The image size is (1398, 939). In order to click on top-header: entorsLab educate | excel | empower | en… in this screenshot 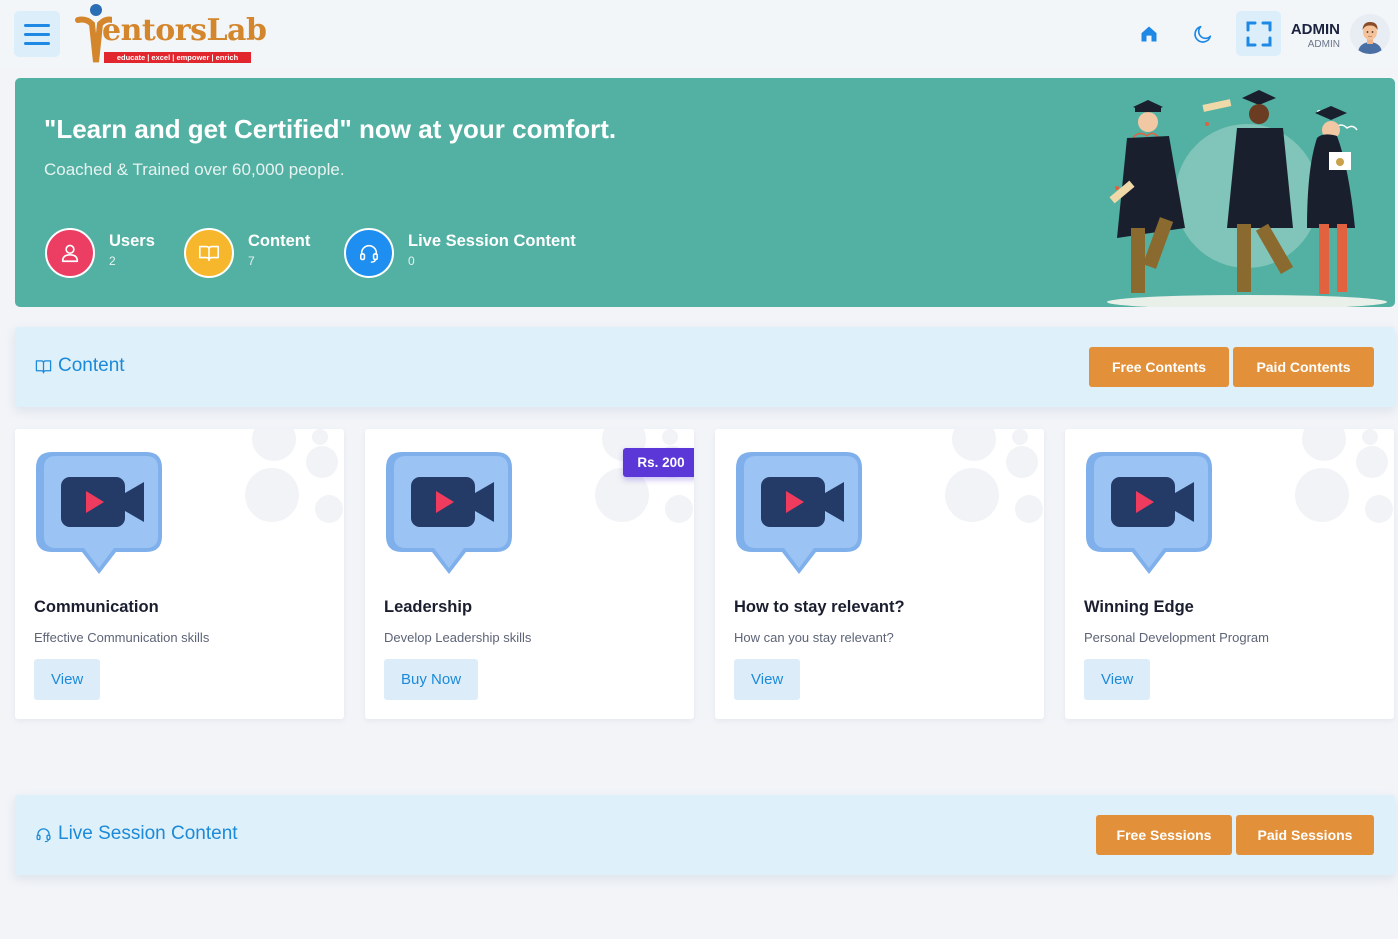, I will do `click(699, 34)`.